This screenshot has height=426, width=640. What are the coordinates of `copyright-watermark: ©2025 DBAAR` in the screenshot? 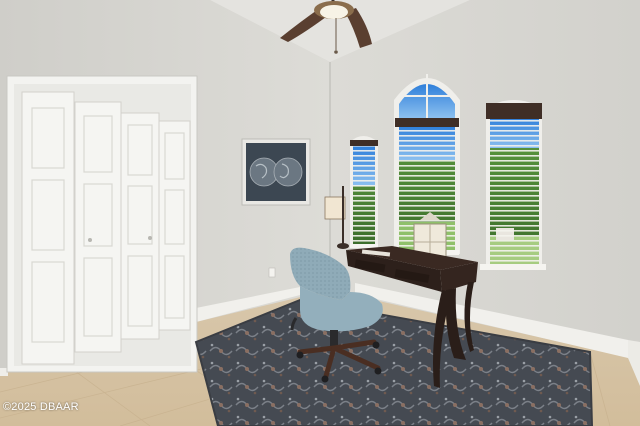 It's located at (41, 407).